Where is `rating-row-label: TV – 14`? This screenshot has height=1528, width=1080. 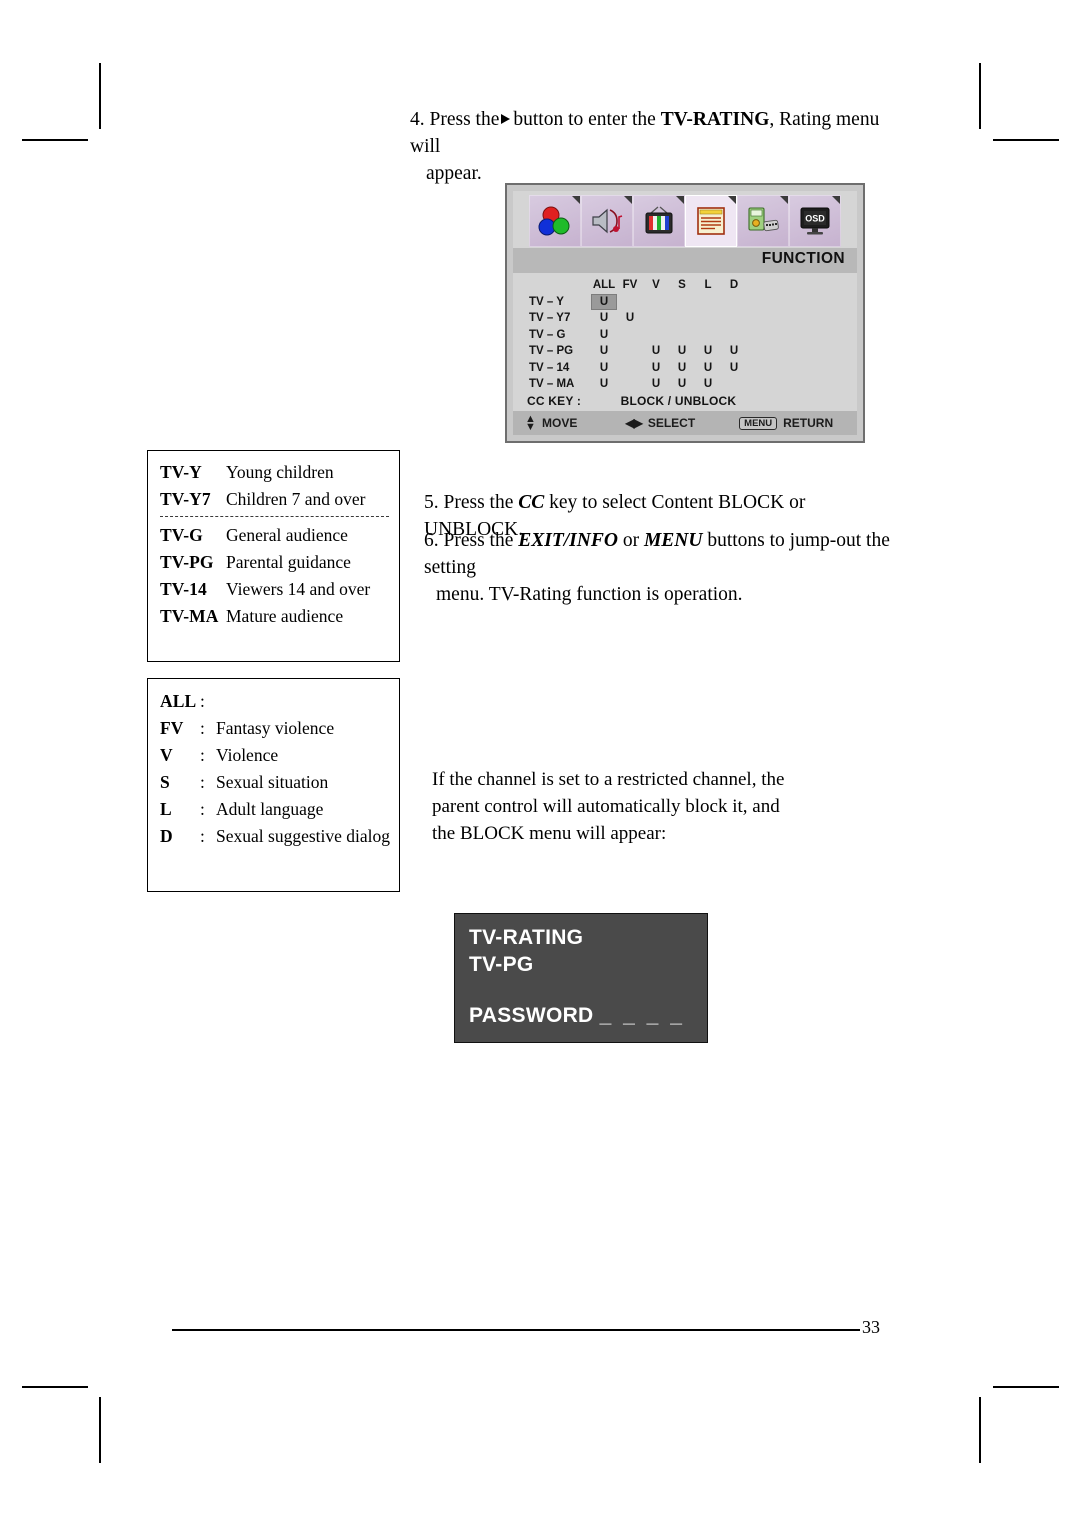
rating-row-label: TV – 14 is located at coordinates (549, 367).